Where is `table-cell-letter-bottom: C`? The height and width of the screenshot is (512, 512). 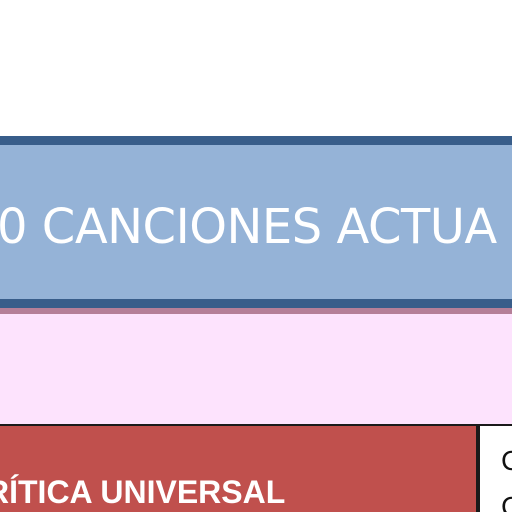 table-cell-letter-bottom: C is located at coordinates (506, 501).